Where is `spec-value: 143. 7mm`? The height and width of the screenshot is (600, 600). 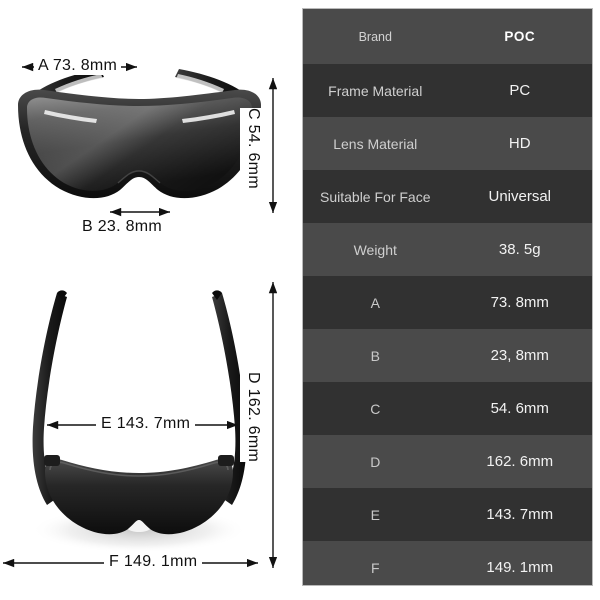 spec-value: 143. 7mm is located at coordinates (520, 514).